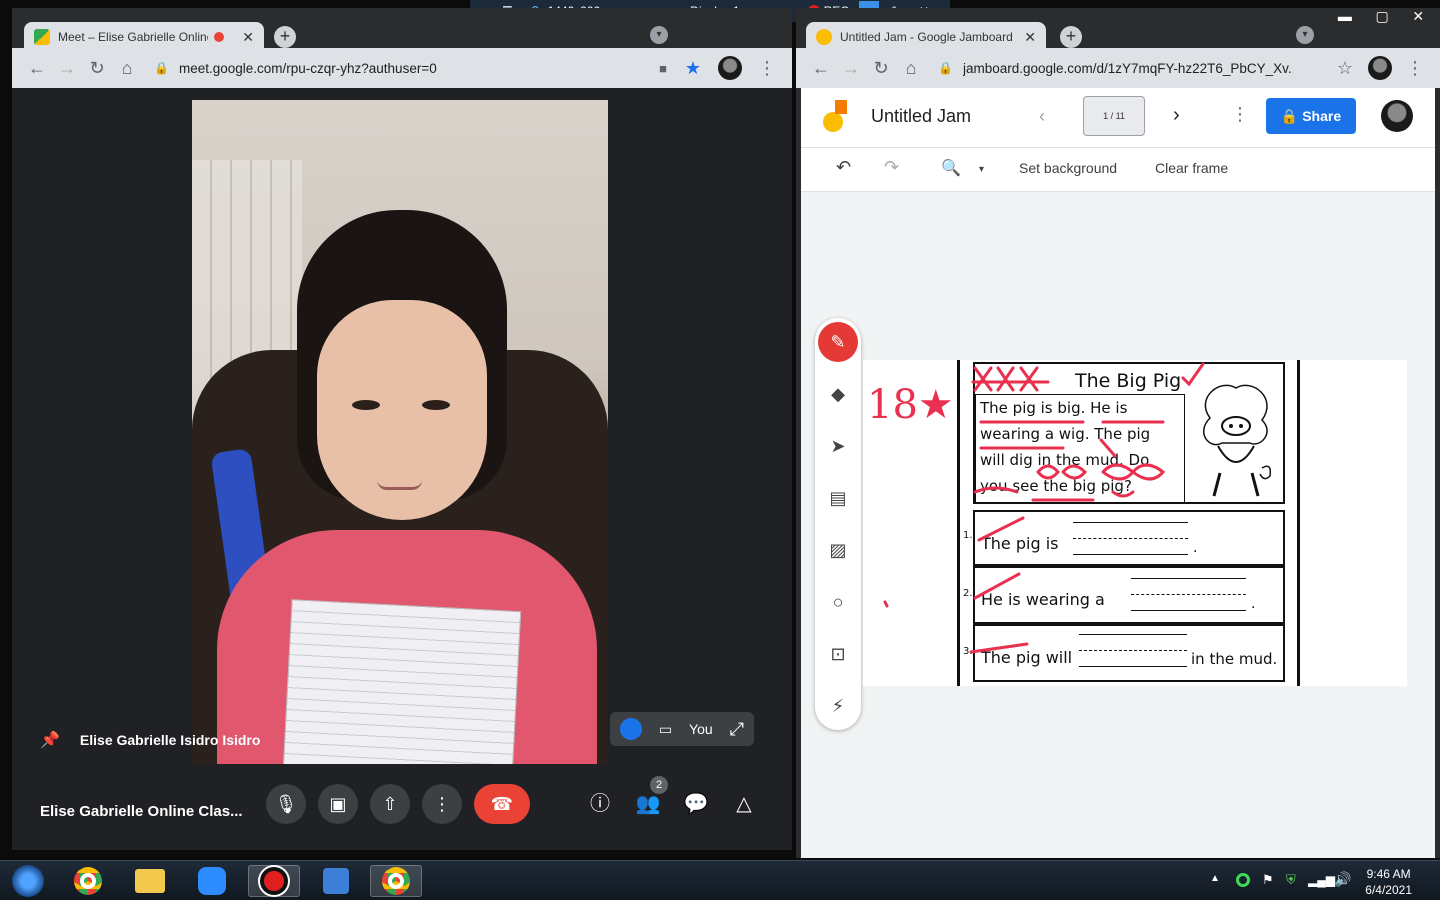  Describe the element at coordinates (921, 116) in the screenshot. I see `jam-document-title: Untitled Jam` at that location.